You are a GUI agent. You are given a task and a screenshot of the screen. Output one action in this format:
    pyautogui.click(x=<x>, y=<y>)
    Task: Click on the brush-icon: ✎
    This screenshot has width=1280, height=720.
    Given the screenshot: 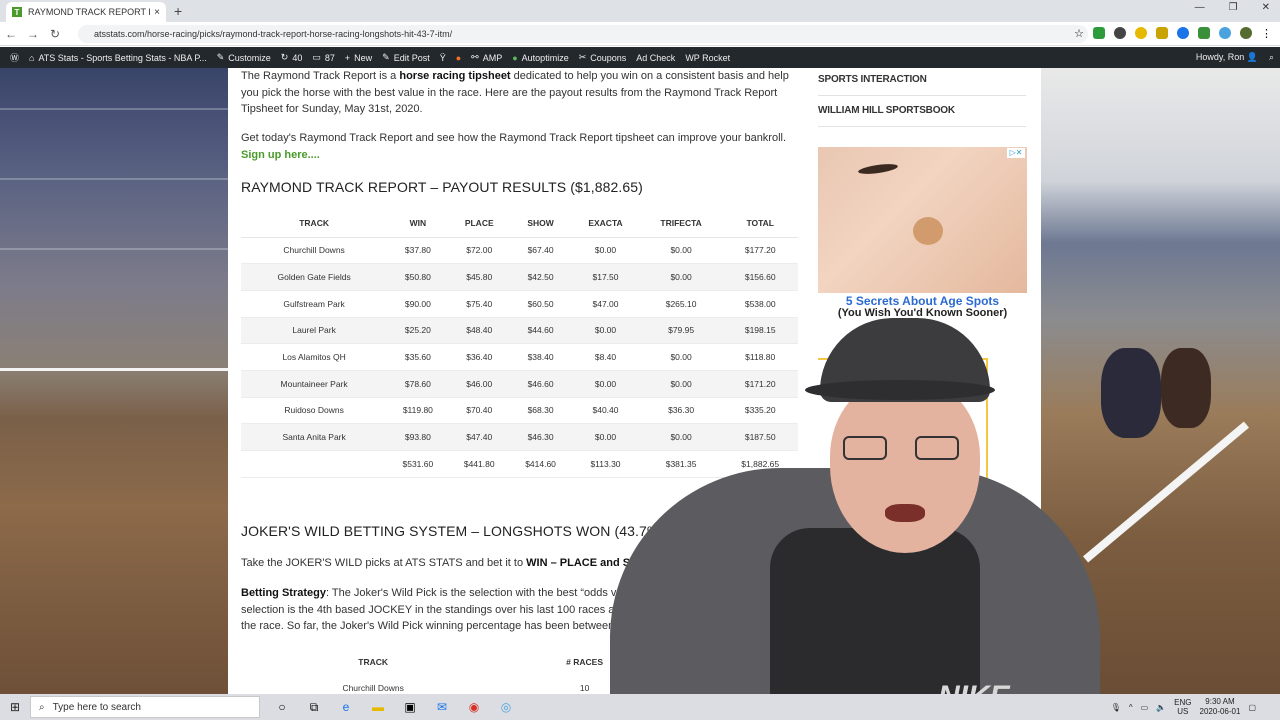 What is the action you would take?
    pyautogui.click(x=220, y=57)
    